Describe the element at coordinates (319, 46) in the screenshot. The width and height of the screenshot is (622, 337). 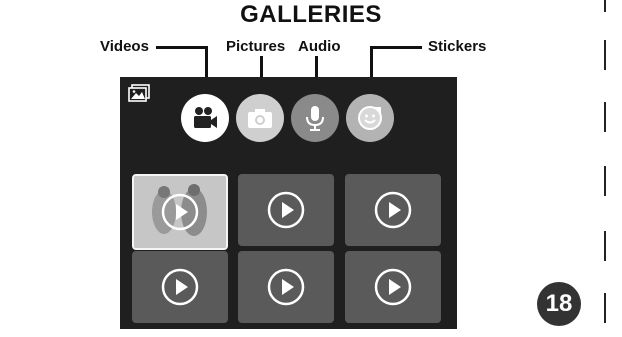
I see `audio-callout-label: Audio` at that location.